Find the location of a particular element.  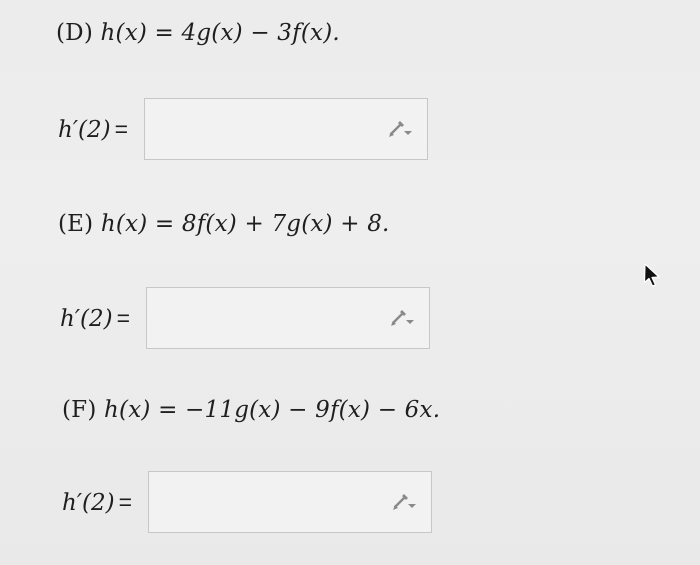

problem-d-expression: h(x) = 4g(x) − 3f(x). is located at coordinates (220, 33).